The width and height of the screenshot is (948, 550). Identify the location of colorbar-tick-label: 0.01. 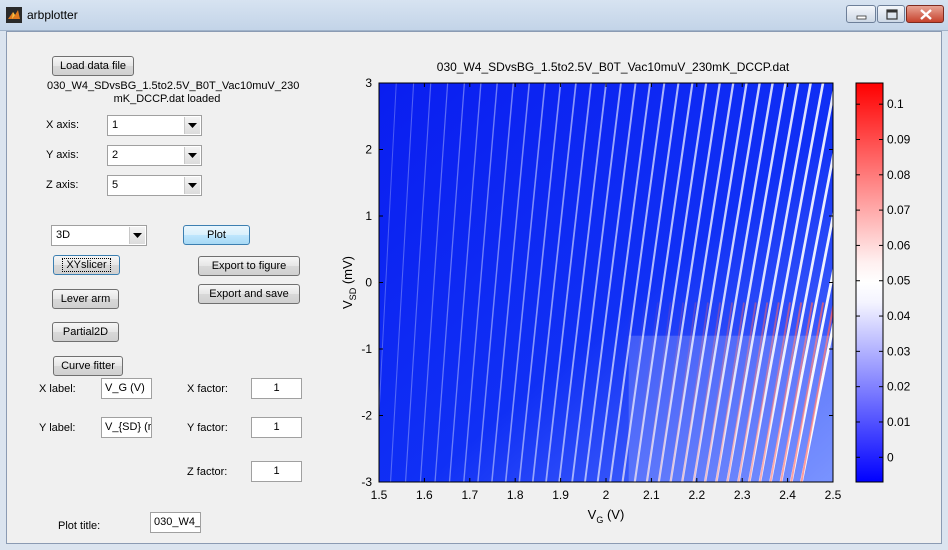
(899, 422).